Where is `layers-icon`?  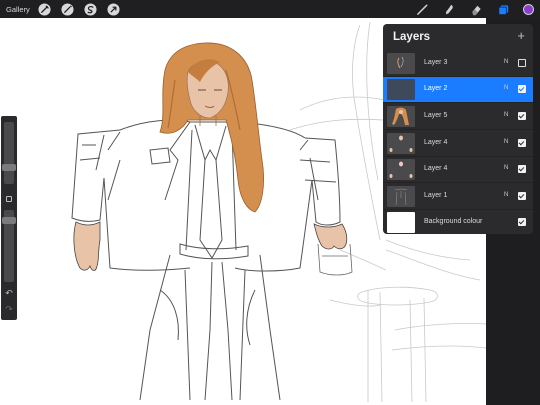
layers-icon is located at coordinates (503, 9).